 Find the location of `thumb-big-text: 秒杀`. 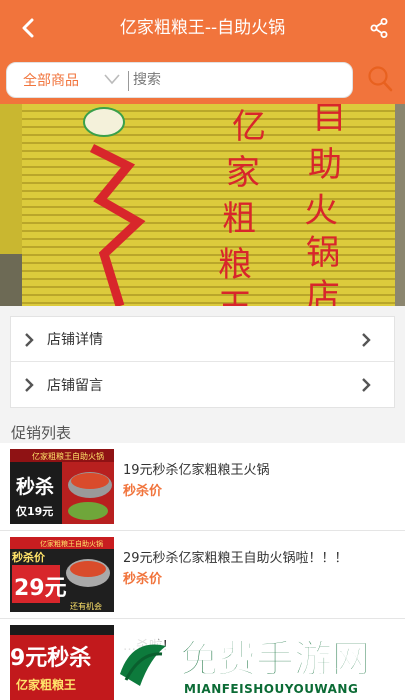

thumb-big-text: 秒杀 is located at coordinates (35, 486).